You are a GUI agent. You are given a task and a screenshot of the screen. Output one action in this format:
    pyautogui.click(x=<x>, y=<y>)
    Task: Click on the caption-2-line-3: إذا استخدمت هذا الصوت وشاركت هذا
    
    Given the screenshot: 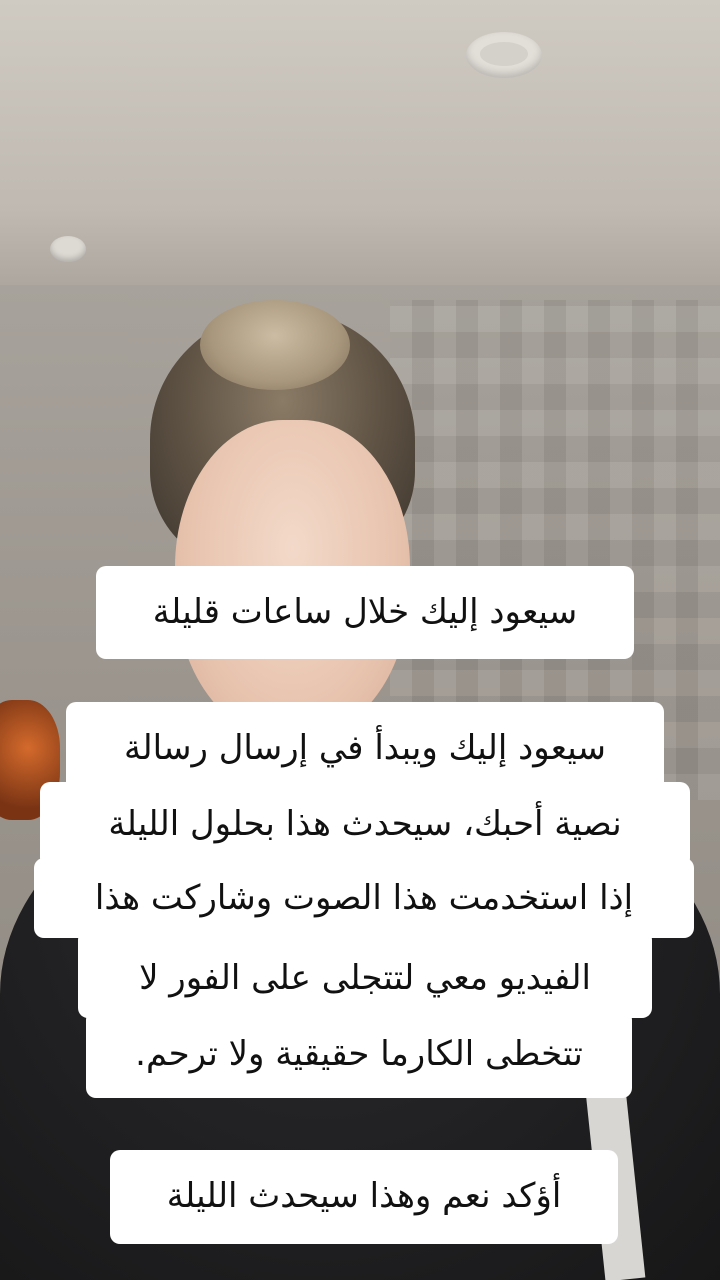 What is the action you would take?
    pyautogui.click(x=364, y=898)
    